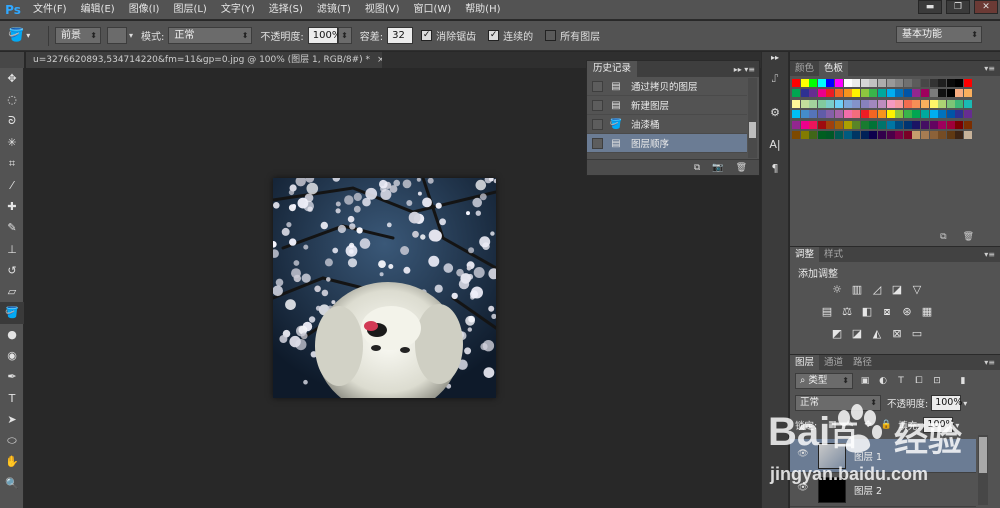 The width and height of the screenshot is (1000, 508). Describe the element at coordinates (897, 334) in the screenshot. I see `selective-color-icon: ⊠` at that location.